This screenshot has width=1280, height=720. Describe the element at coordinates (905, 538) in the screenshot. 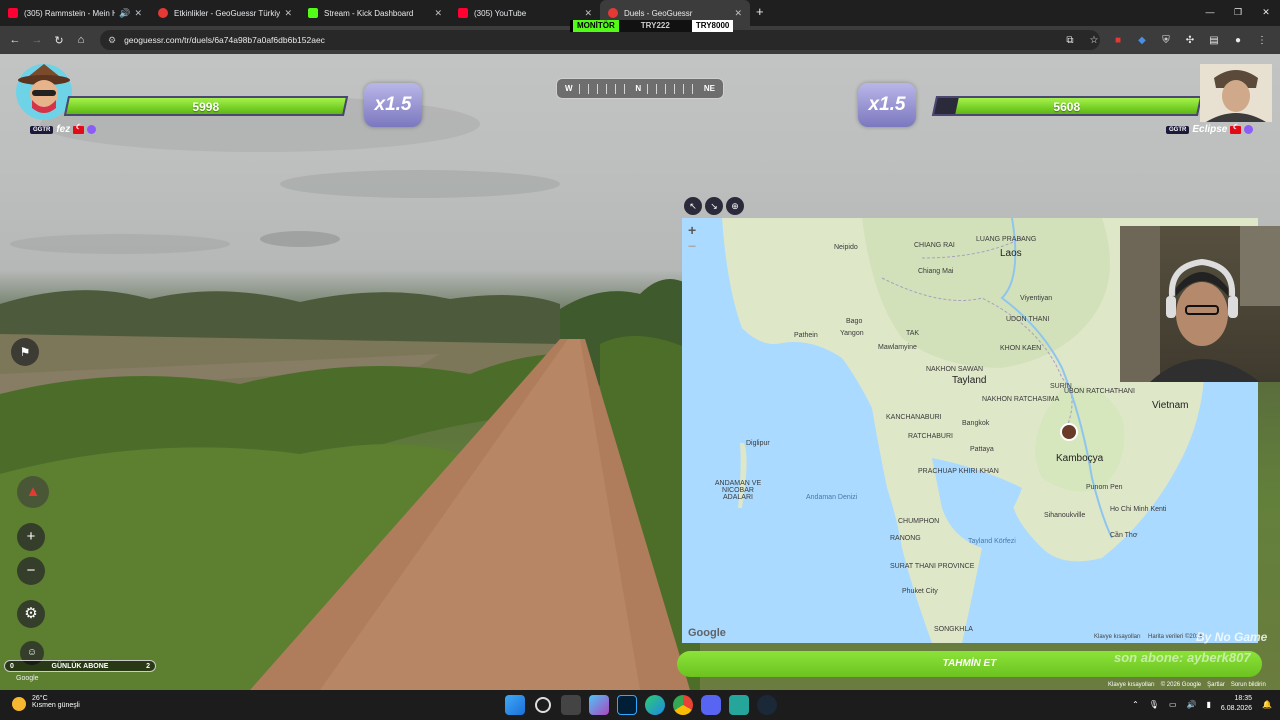

I see `label-ranong: RANONG` at that location.